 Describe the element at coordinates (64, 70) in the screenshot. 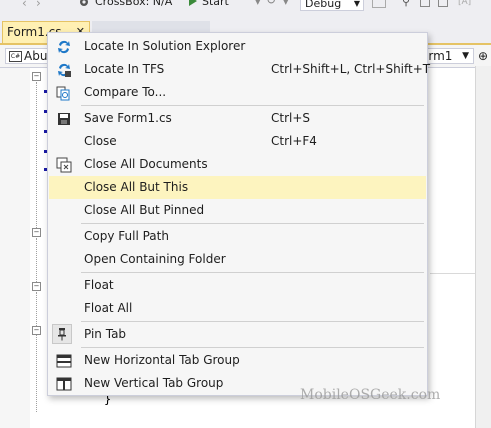

I see `locate-tfs-icon` at that location.